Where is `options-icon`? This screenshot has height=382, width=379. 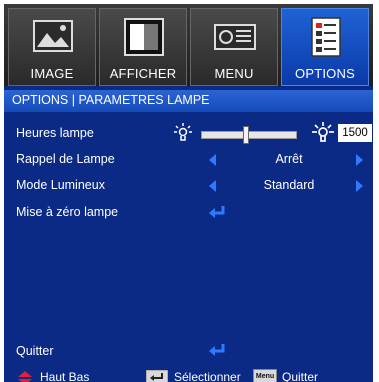 options-icon is located at coordinates (326, 37).